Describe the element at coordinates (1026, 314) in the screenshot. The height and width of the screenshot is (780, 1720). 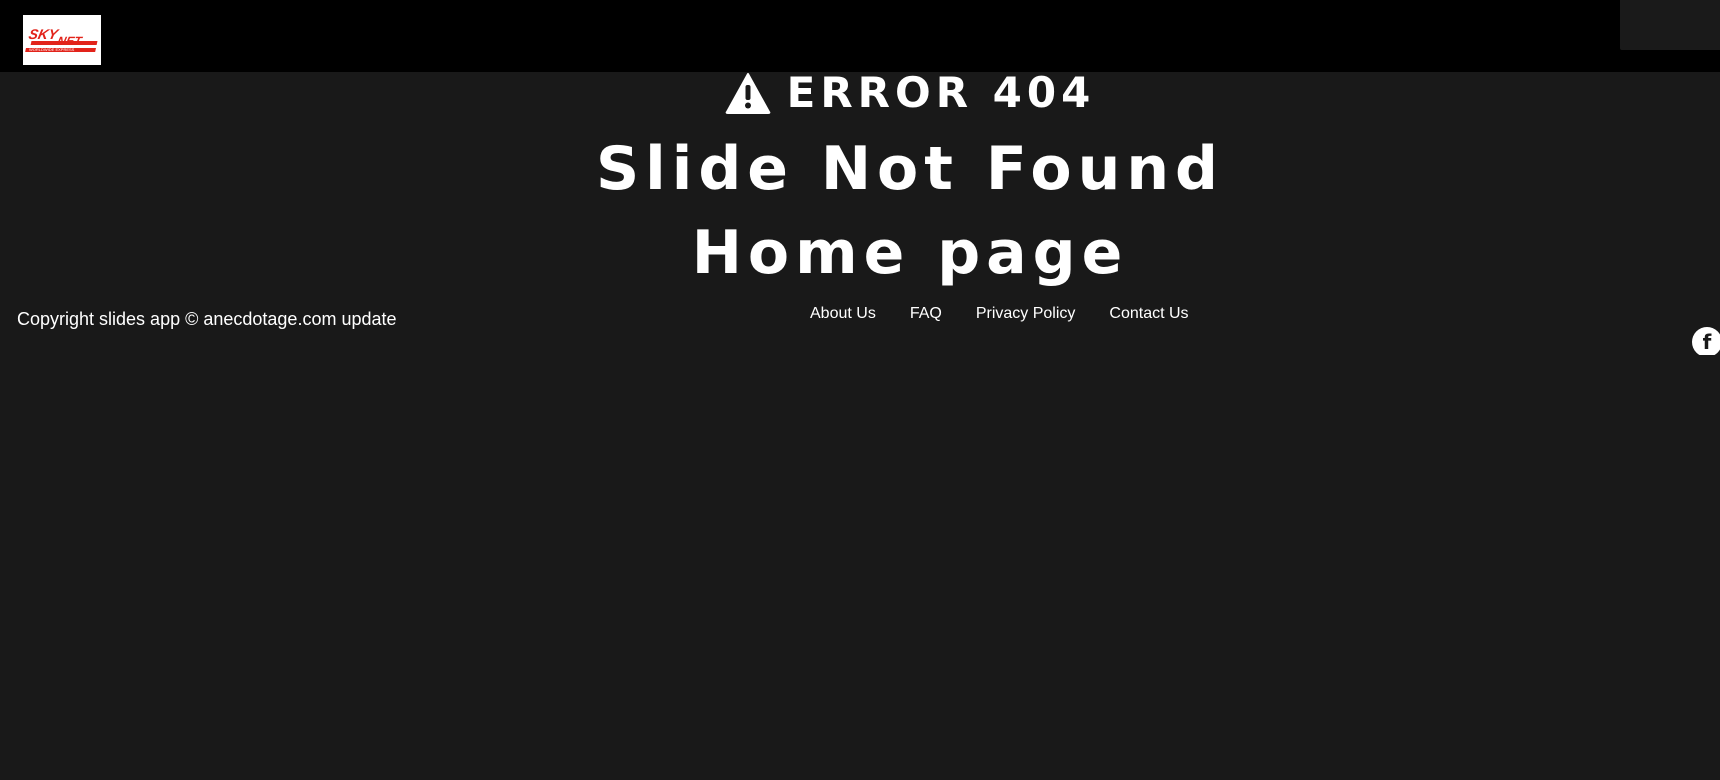
I see `footer-link-privacy-policy: Privacy Policy` at that location.